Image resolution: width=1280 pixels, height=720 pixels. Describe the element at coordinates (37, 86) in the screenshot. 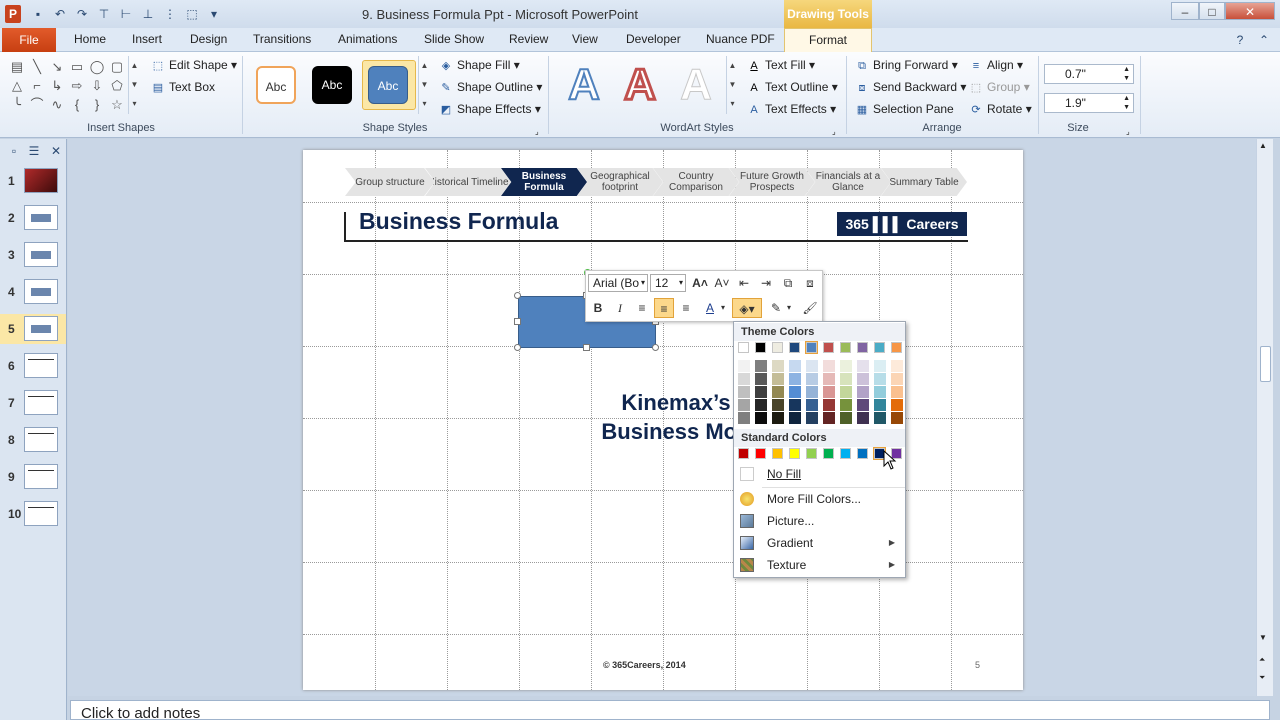

I see `elbow-connector-shape-icon: ⌐` at that location.